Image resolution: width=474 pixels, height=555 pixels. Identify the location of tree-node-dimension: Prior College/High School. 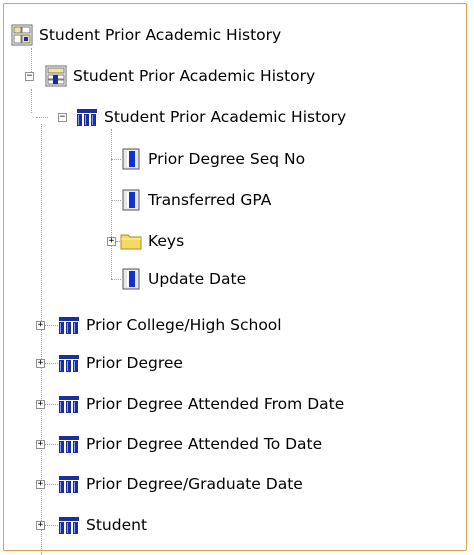
(170, 325).